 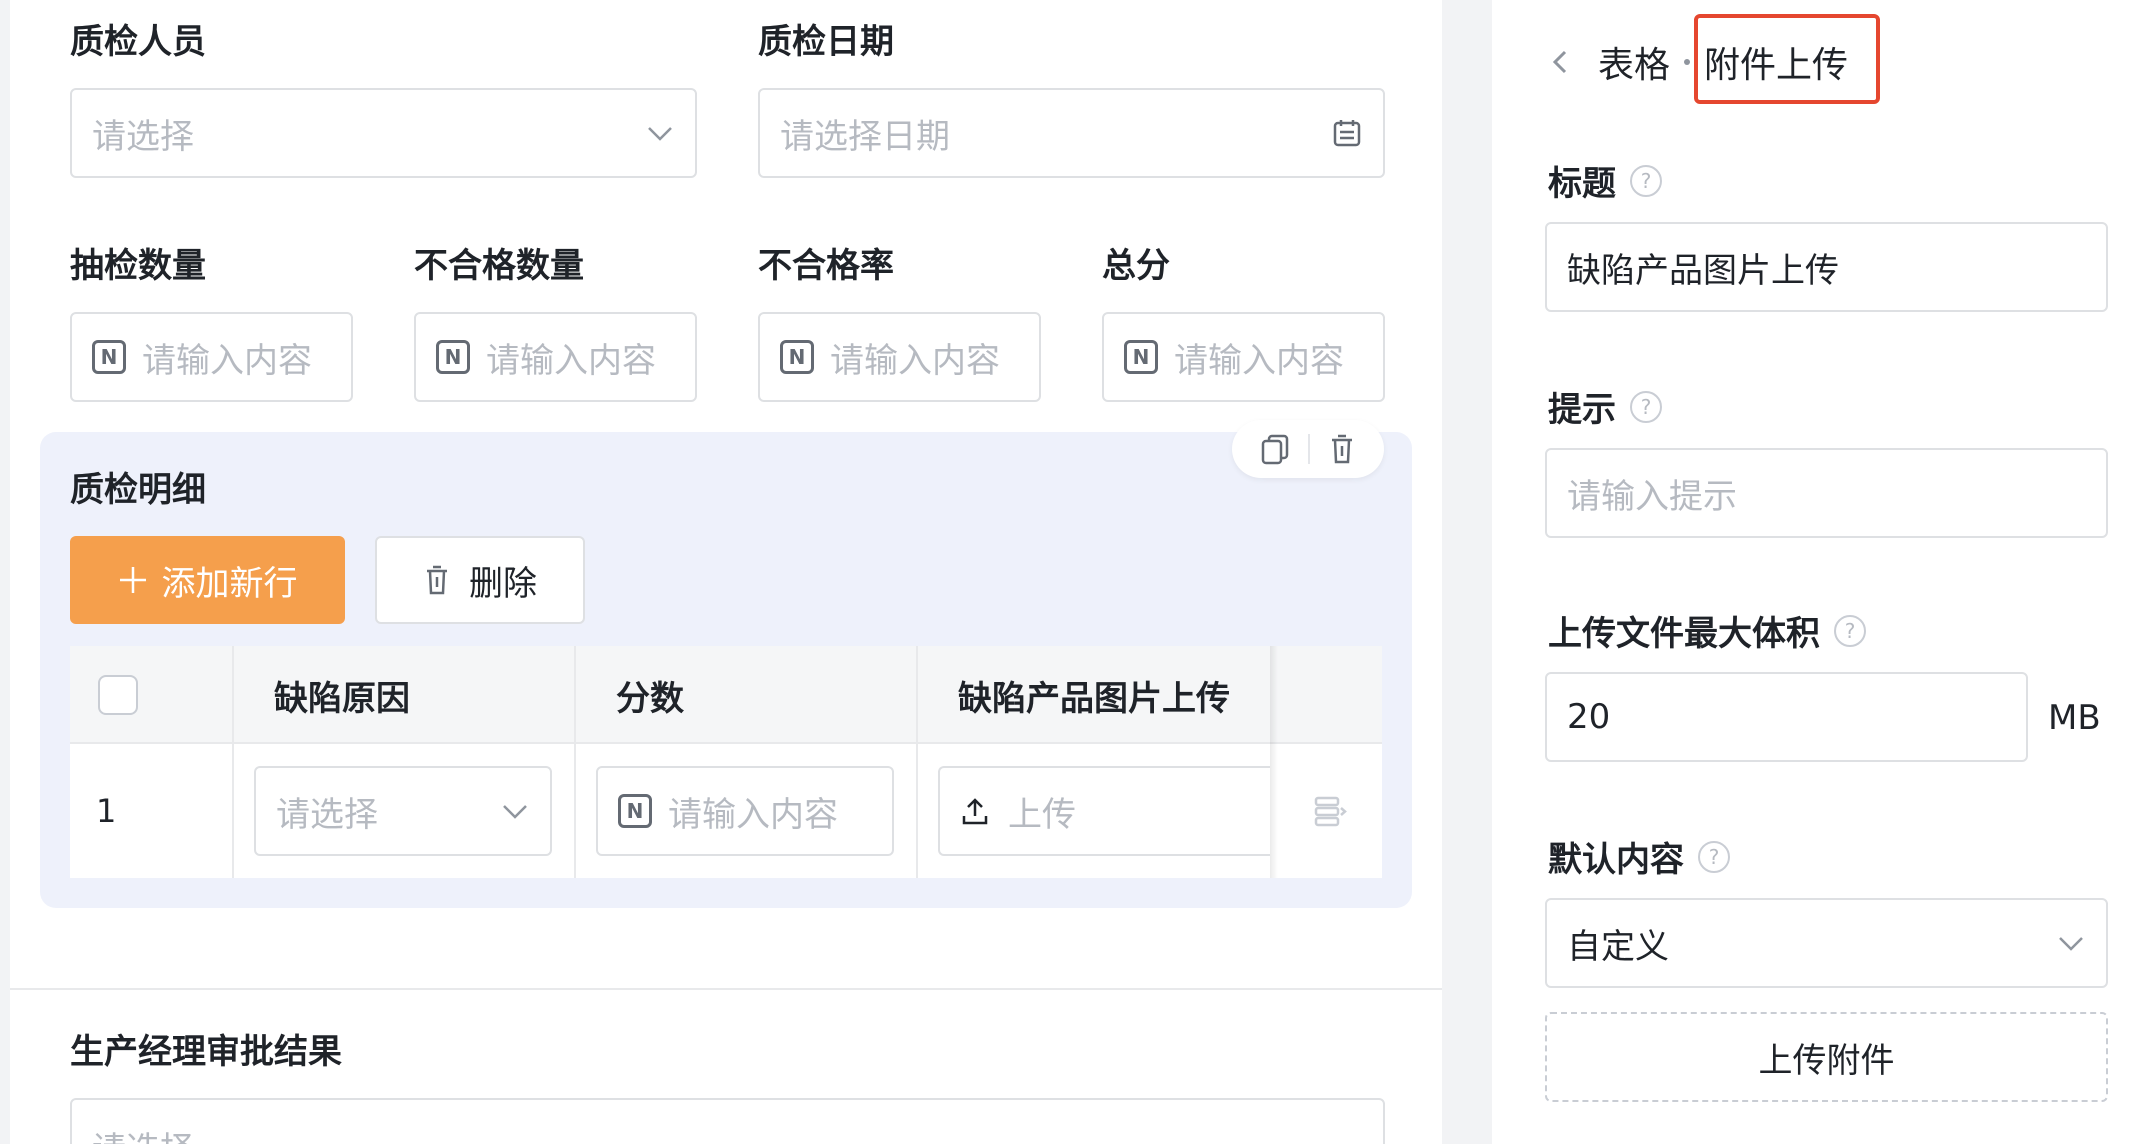 I want to click on max-size-value: 20, so click(x=1589, y=717).